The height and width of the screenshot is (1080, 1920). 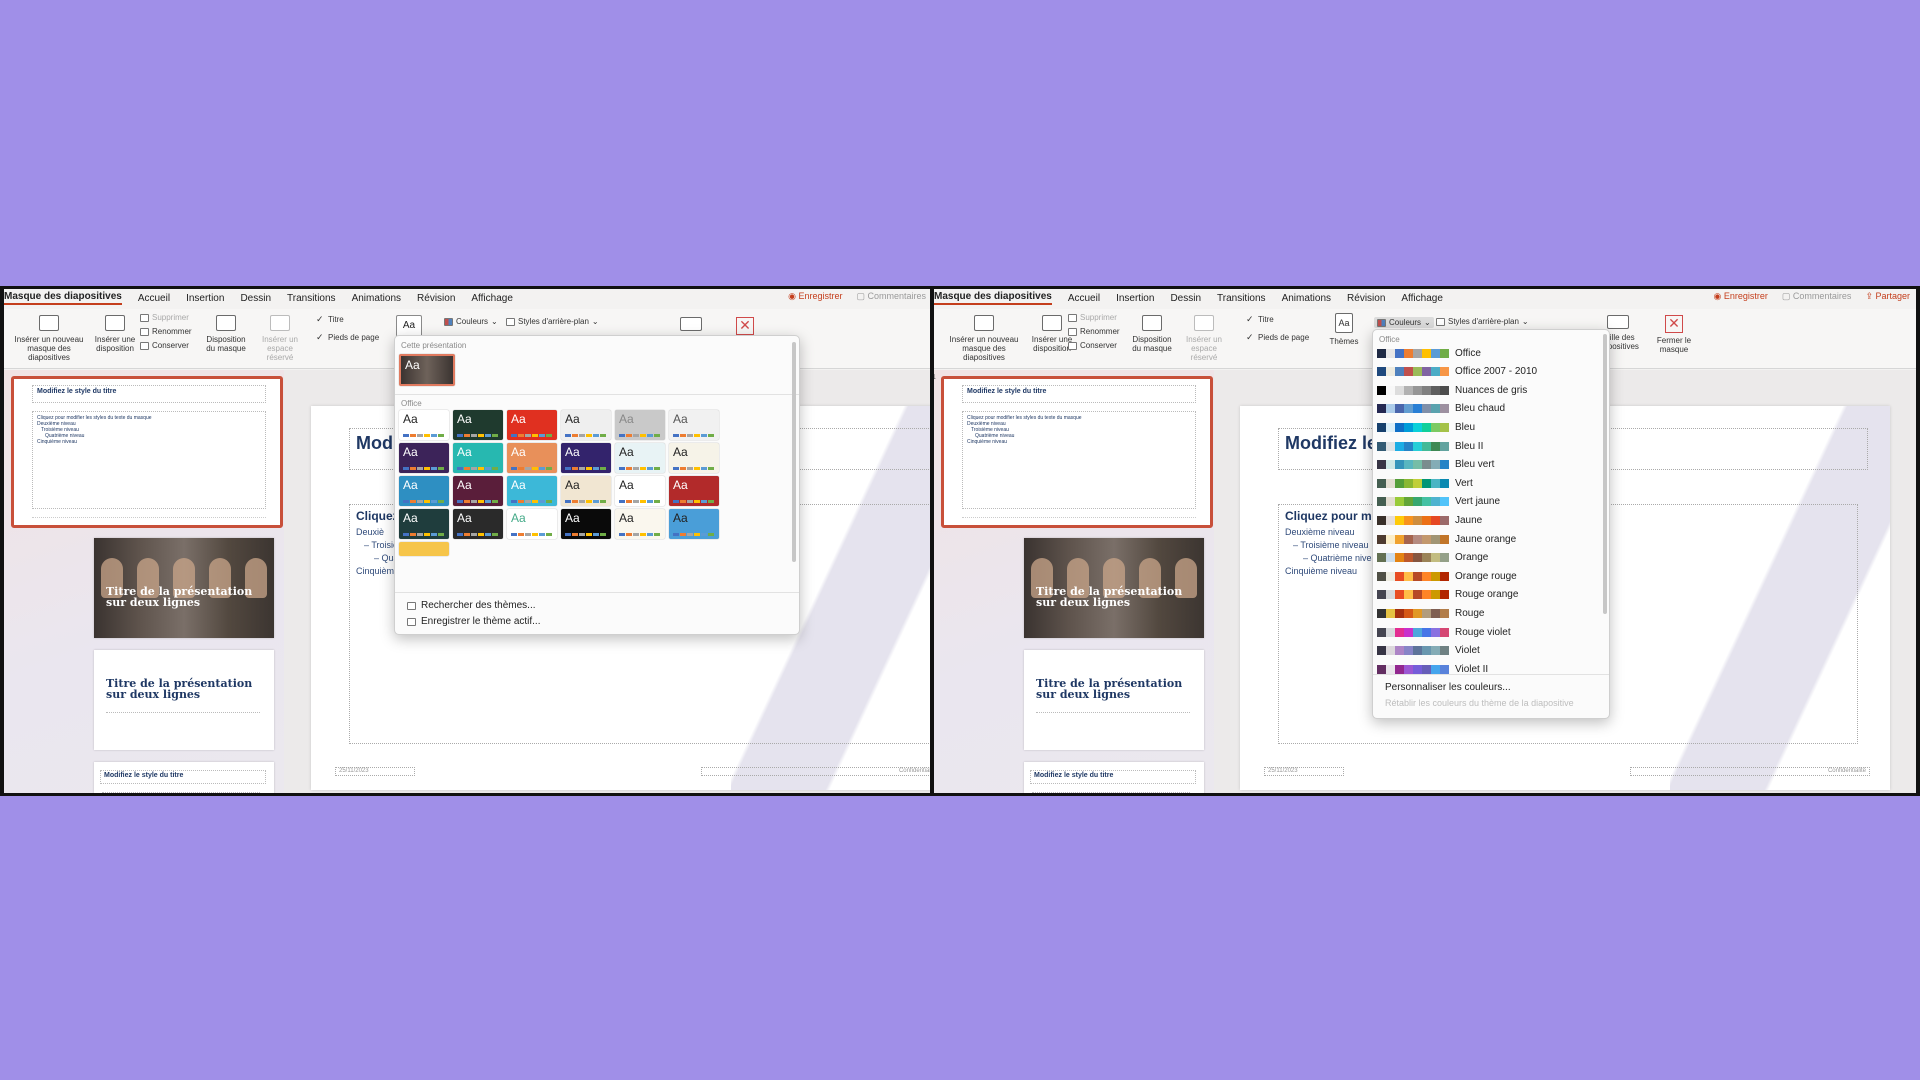 What do you see at coordinates (1488, 595) in the screenshot?
I see `color-scheme-item: Rouge orange` at bounding box center [1488, 595].